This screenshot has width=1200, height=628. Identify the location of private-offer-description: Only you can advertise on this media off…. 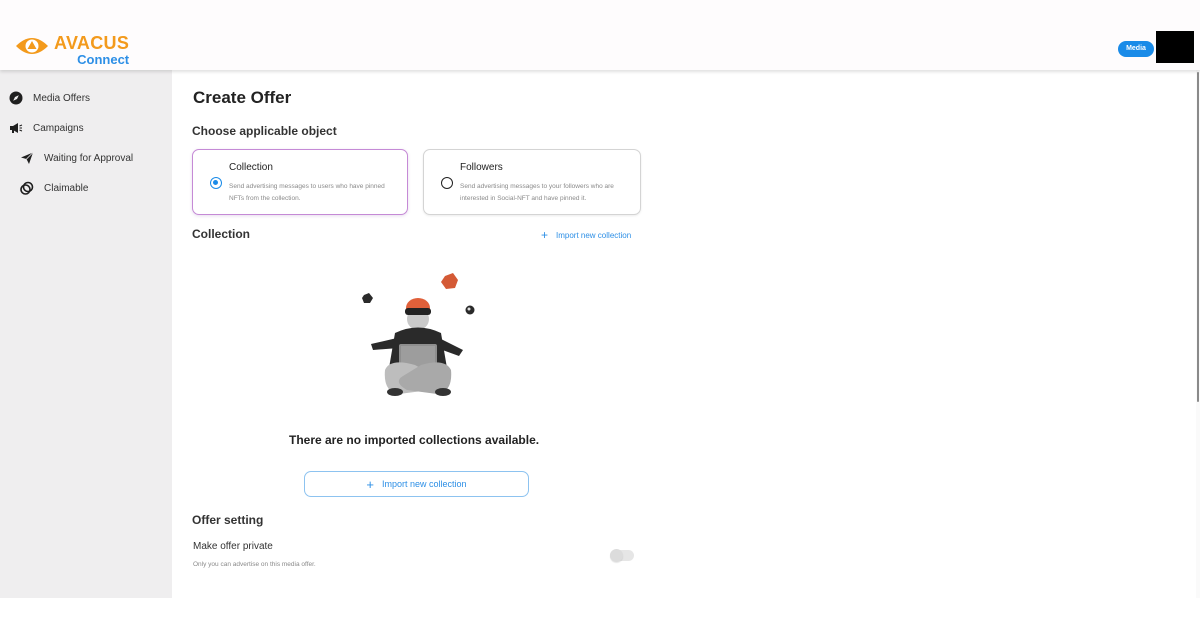
(254, 564).